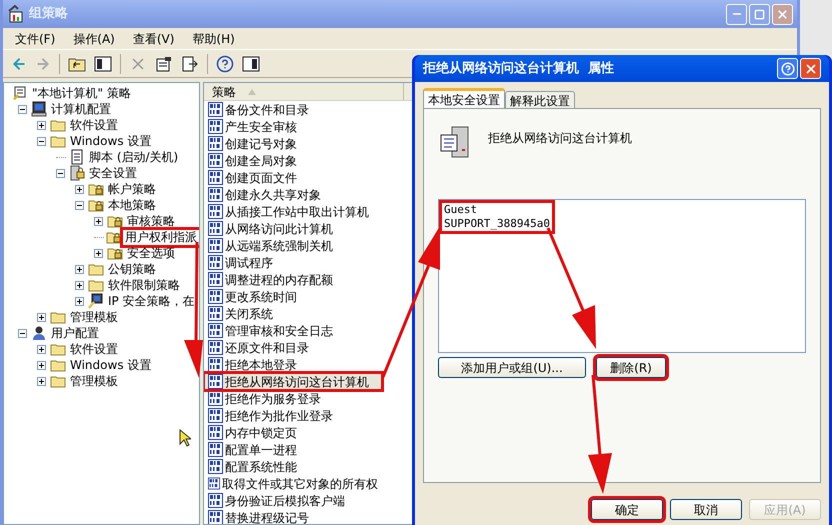 The width and height of the screenshot is (832, 525). Describe the element at coordinates (518, 69) in the screenshot. I see `dialog-title: 拒绝从网络访问这台计算机 属性` at that location.